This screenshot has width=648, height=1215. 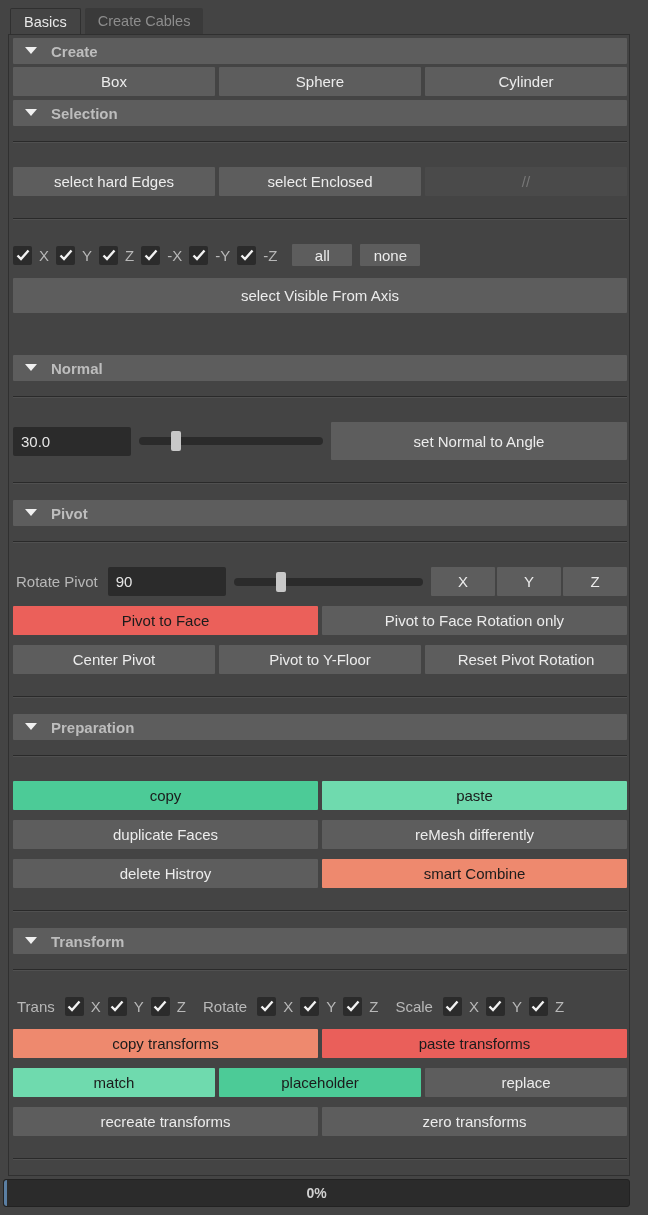 What do you see at coordinates (114, 181) in the screenshot?
I see `action-button: select hard Edges` at bounding box center [114, 181].